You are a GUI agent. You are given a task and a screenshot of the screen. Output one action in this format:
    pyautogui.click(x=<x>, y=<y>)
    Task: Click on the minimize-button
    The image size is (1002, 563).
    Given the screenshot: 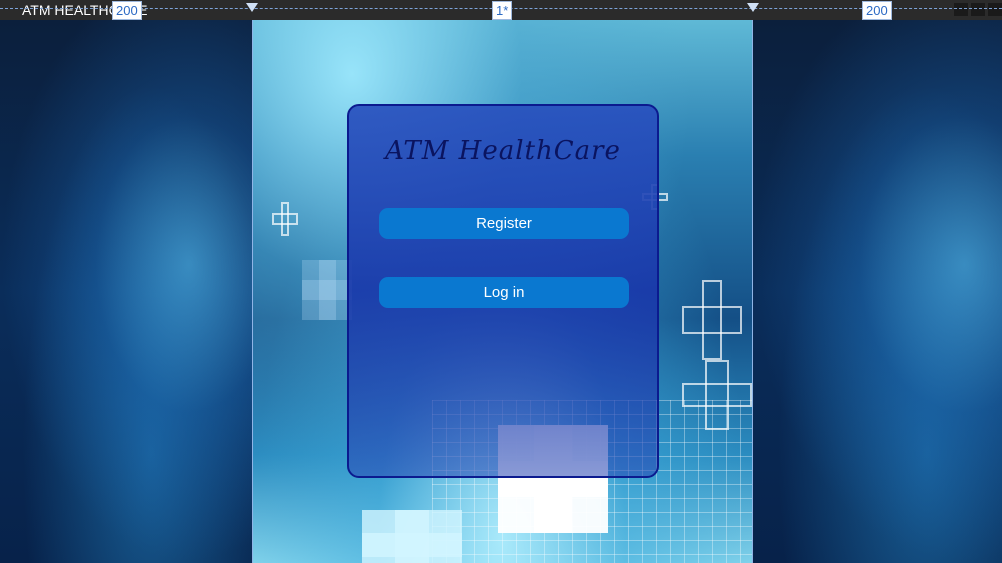 What is the action you would take?
    pyautogui.click(x=961, y=9)
    